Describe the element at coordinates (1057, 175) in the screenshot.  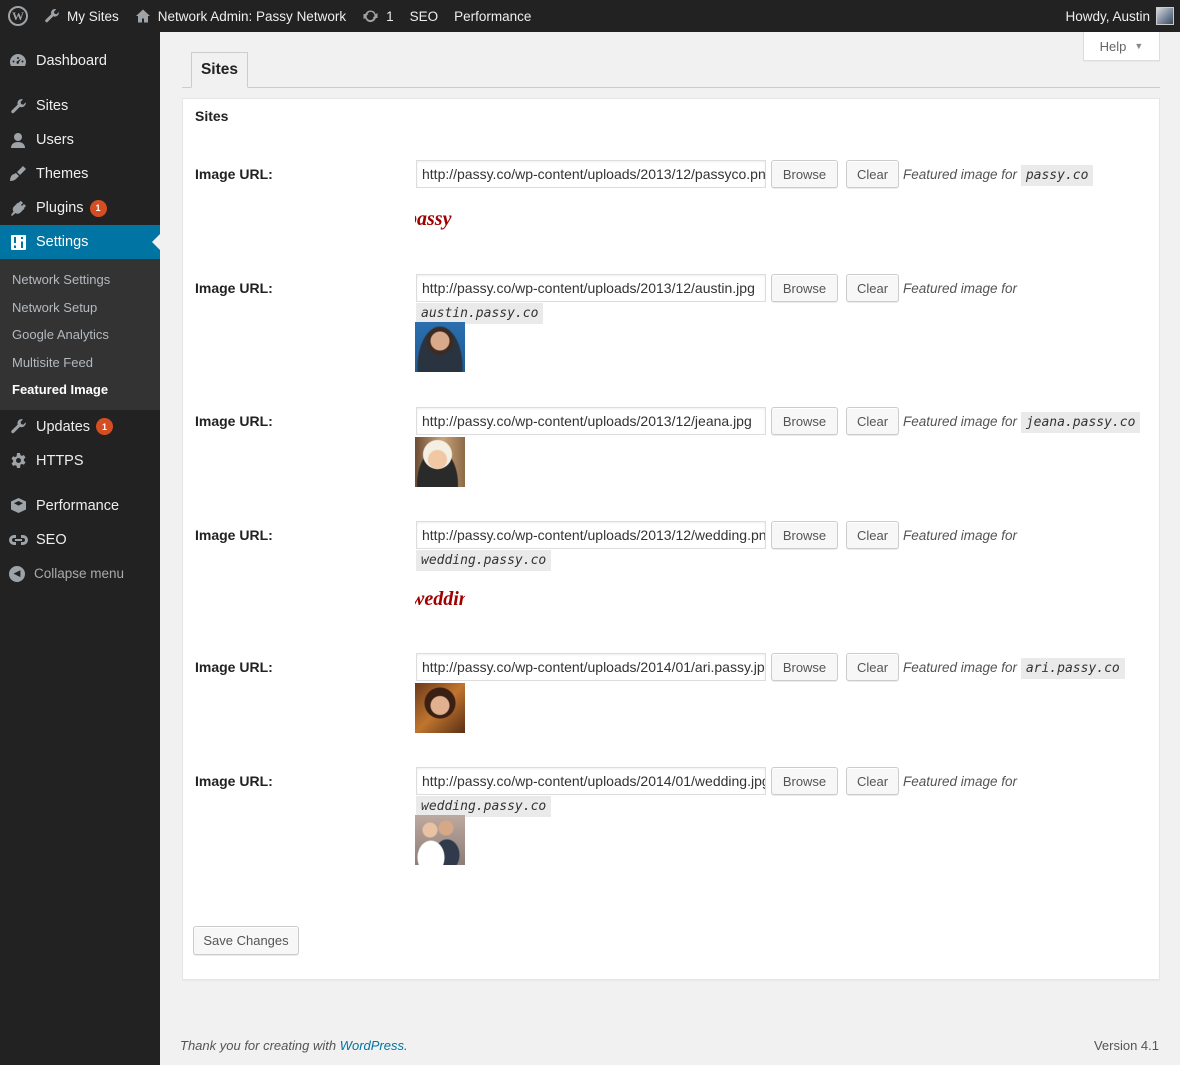
I see `site-domain: passy.co` at that location.